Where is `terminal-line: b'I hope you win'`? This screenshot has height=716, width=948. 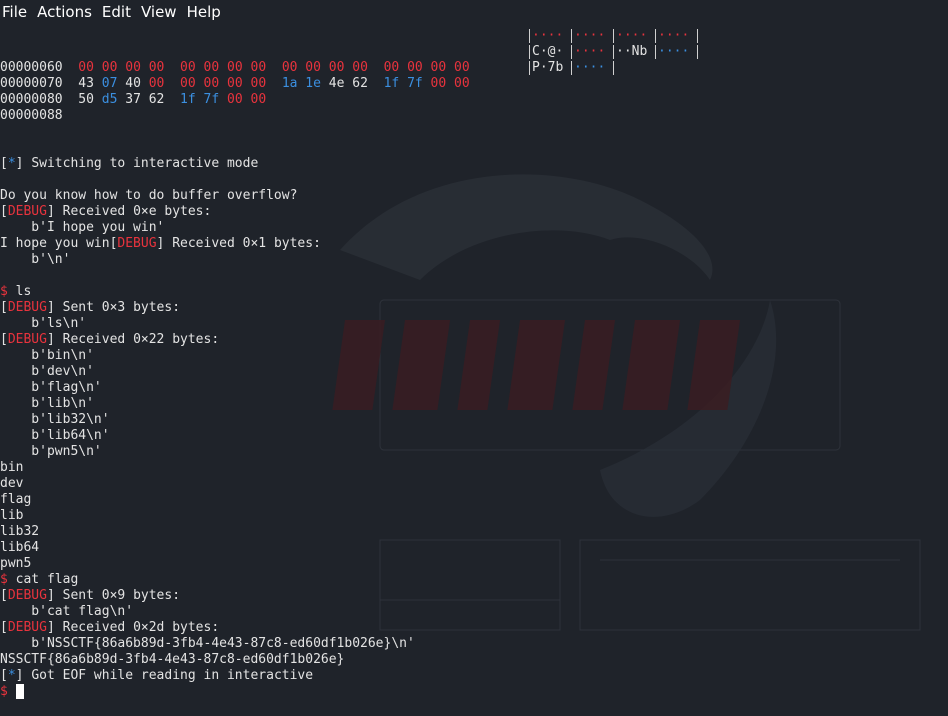
terminal-line: b'I hope you win' is located at coordinates (474, 228).